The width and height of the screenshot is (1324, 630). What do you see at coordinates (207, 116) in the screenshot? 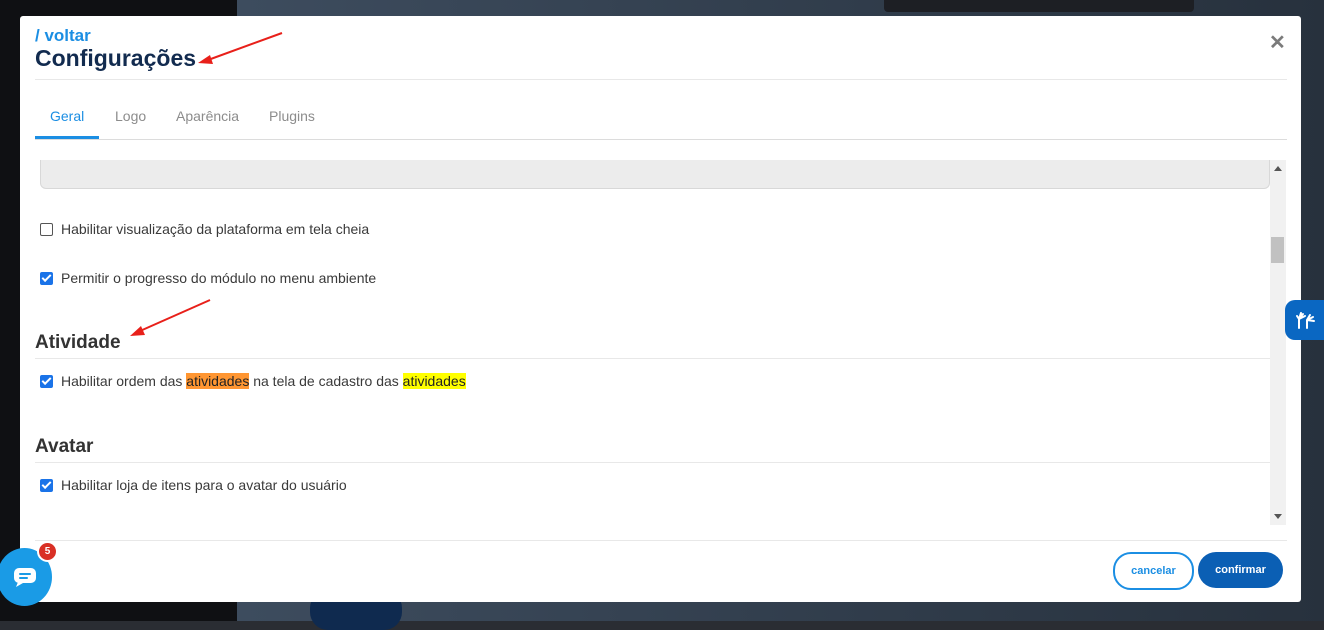
I see `tab-aparencia: Aparência` at bounding box center [207, 116].